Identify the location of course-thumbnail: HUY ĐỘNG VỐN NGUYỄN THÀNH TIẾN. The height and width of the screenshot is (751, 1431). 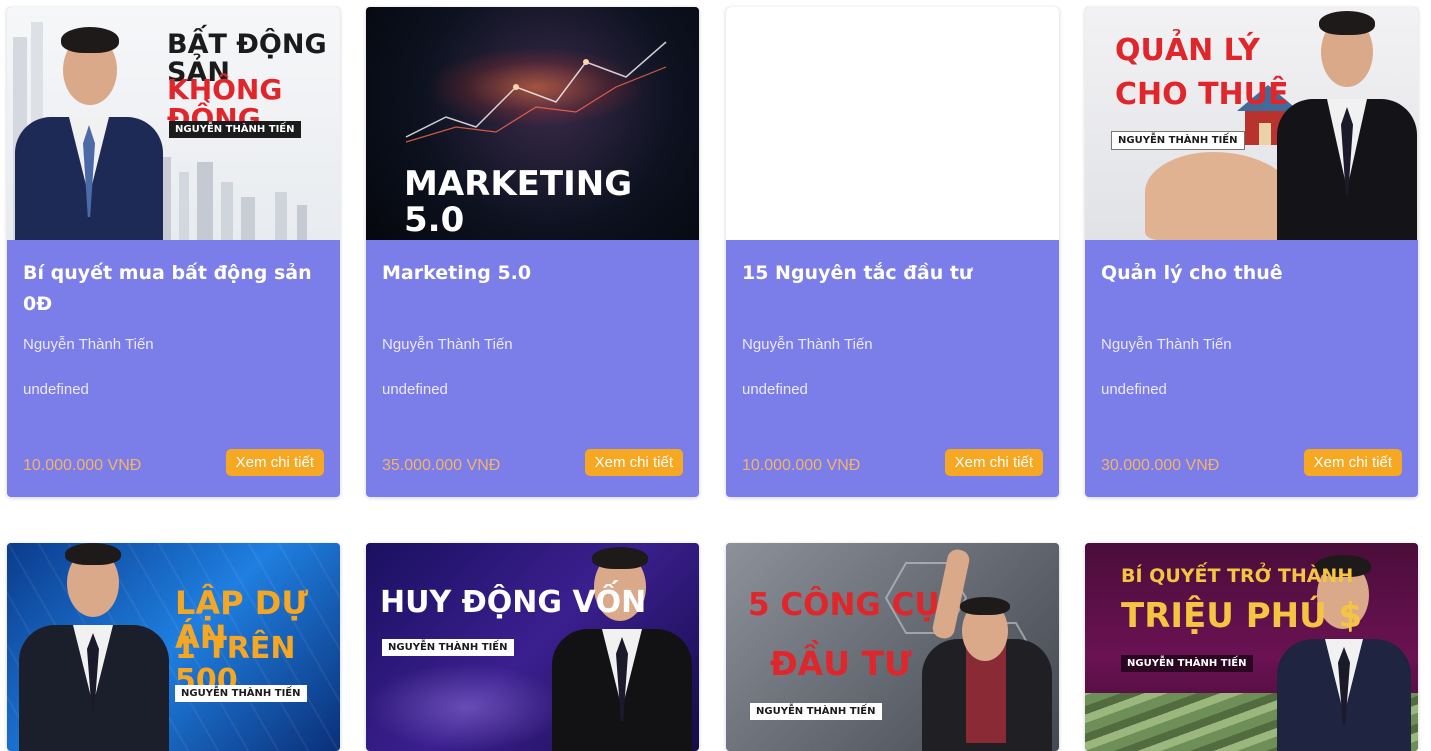
(532, 647).